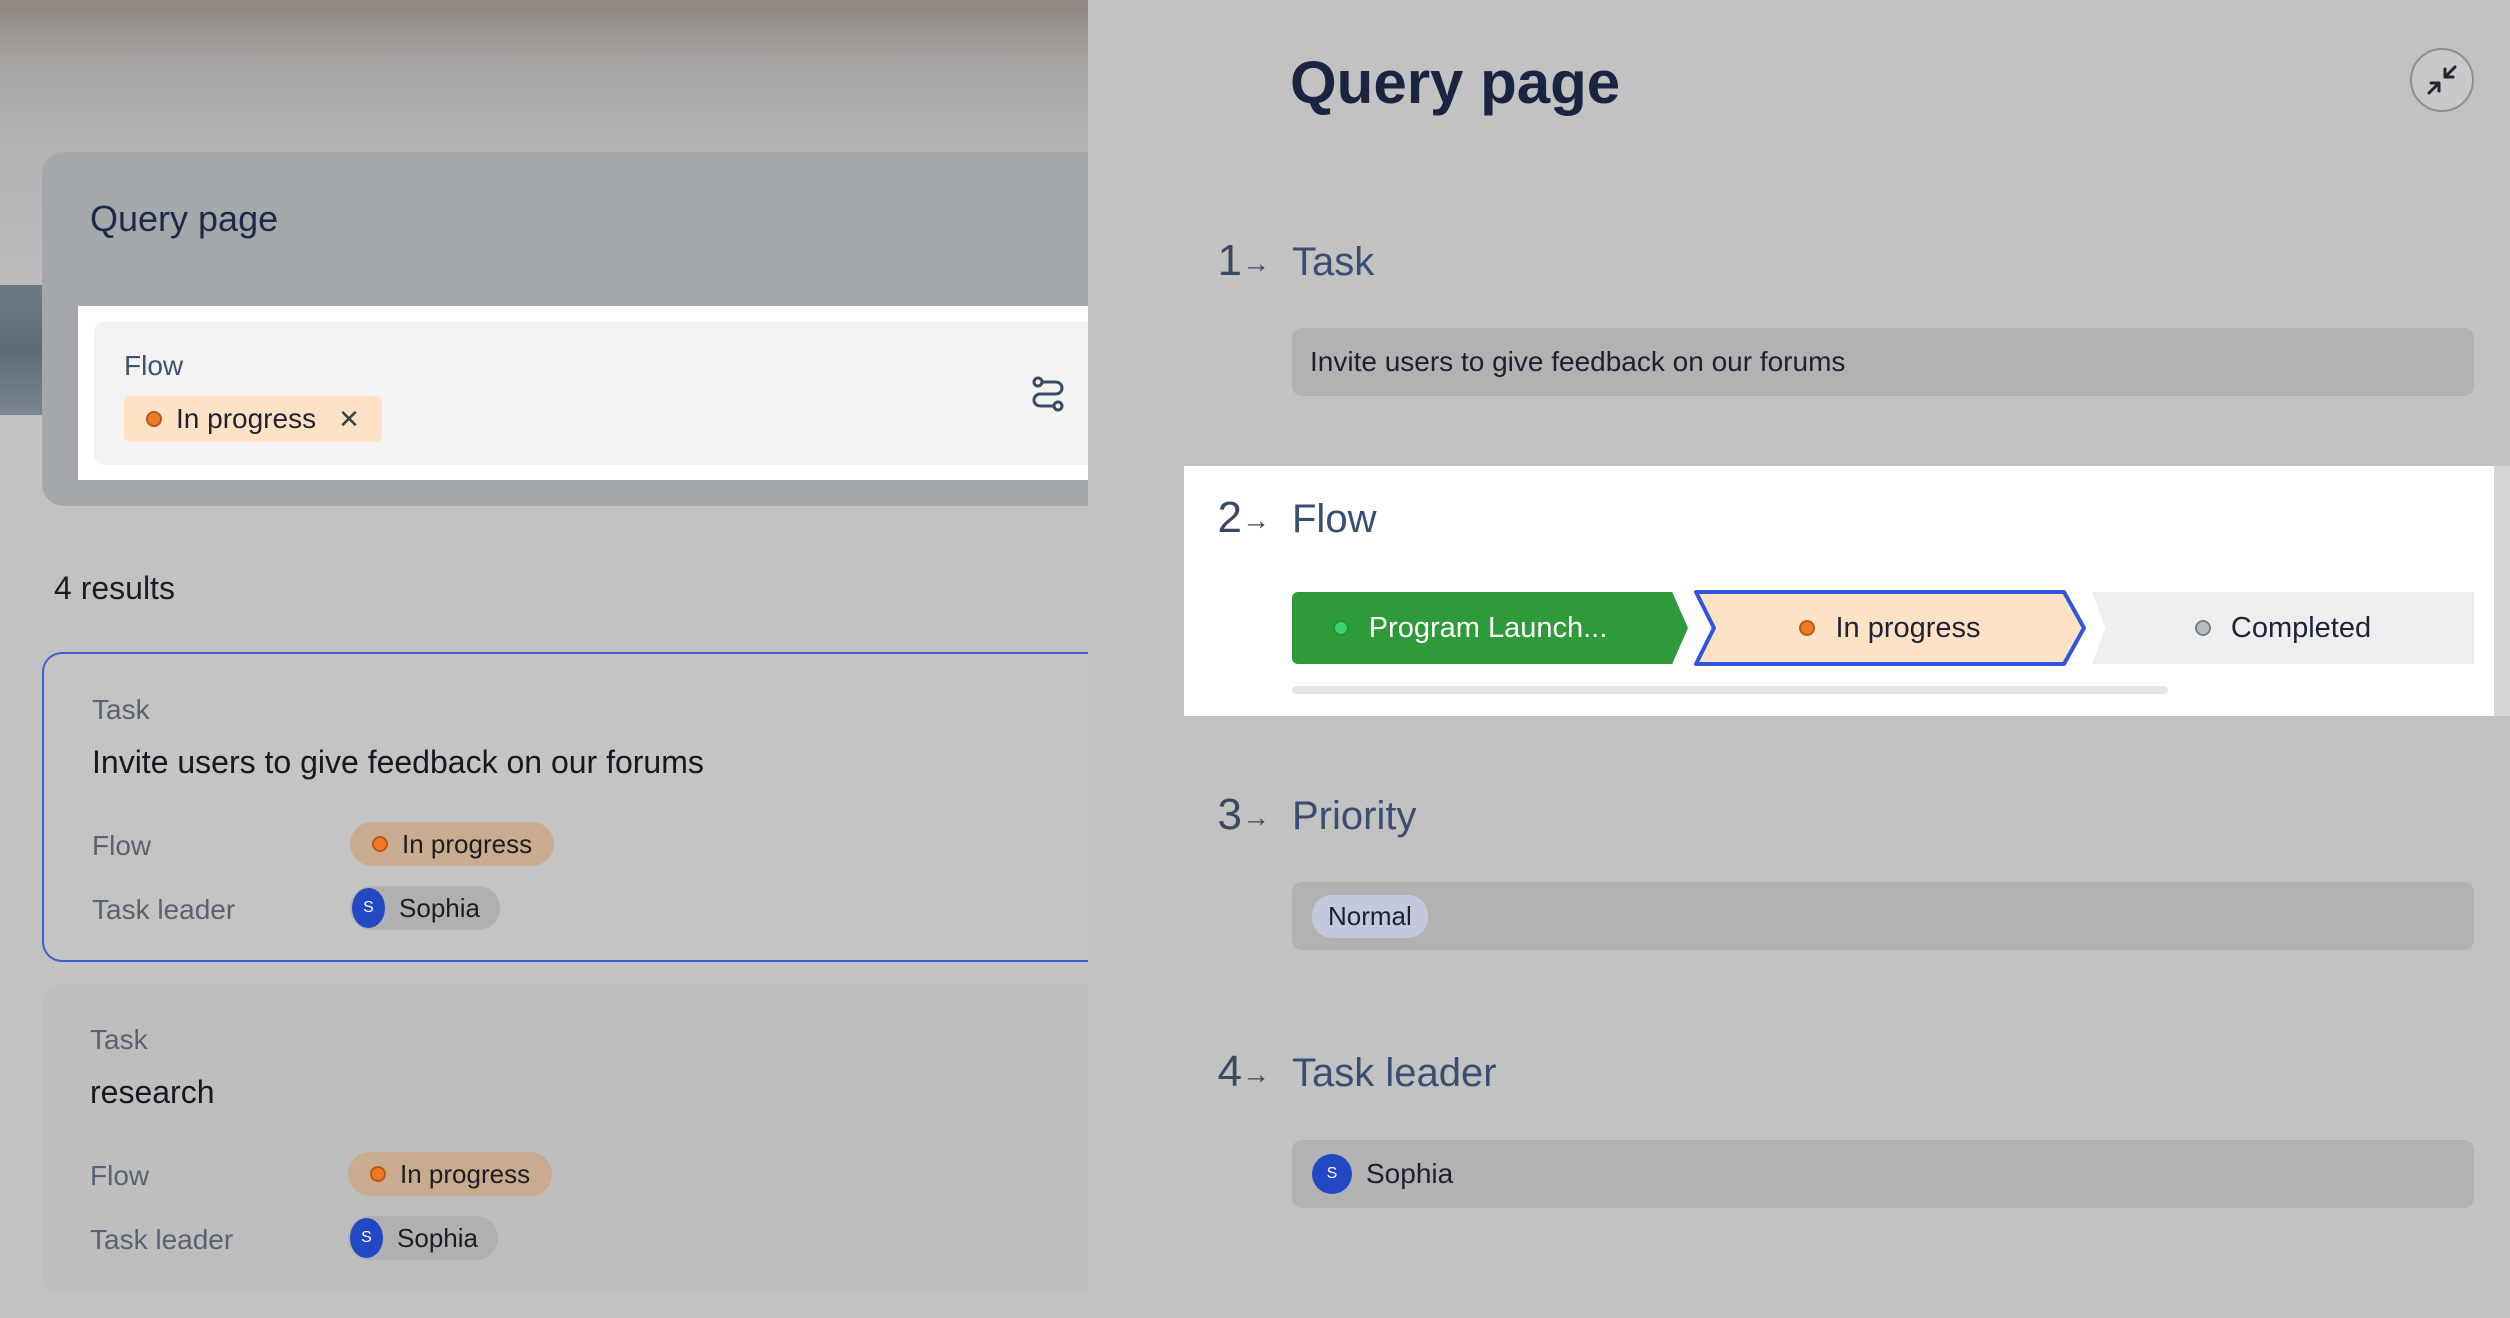 The width and height of the screenshot is (2510, 1318). I want to click on flow-stage-in-progress: In progress, so click(1890, 628).